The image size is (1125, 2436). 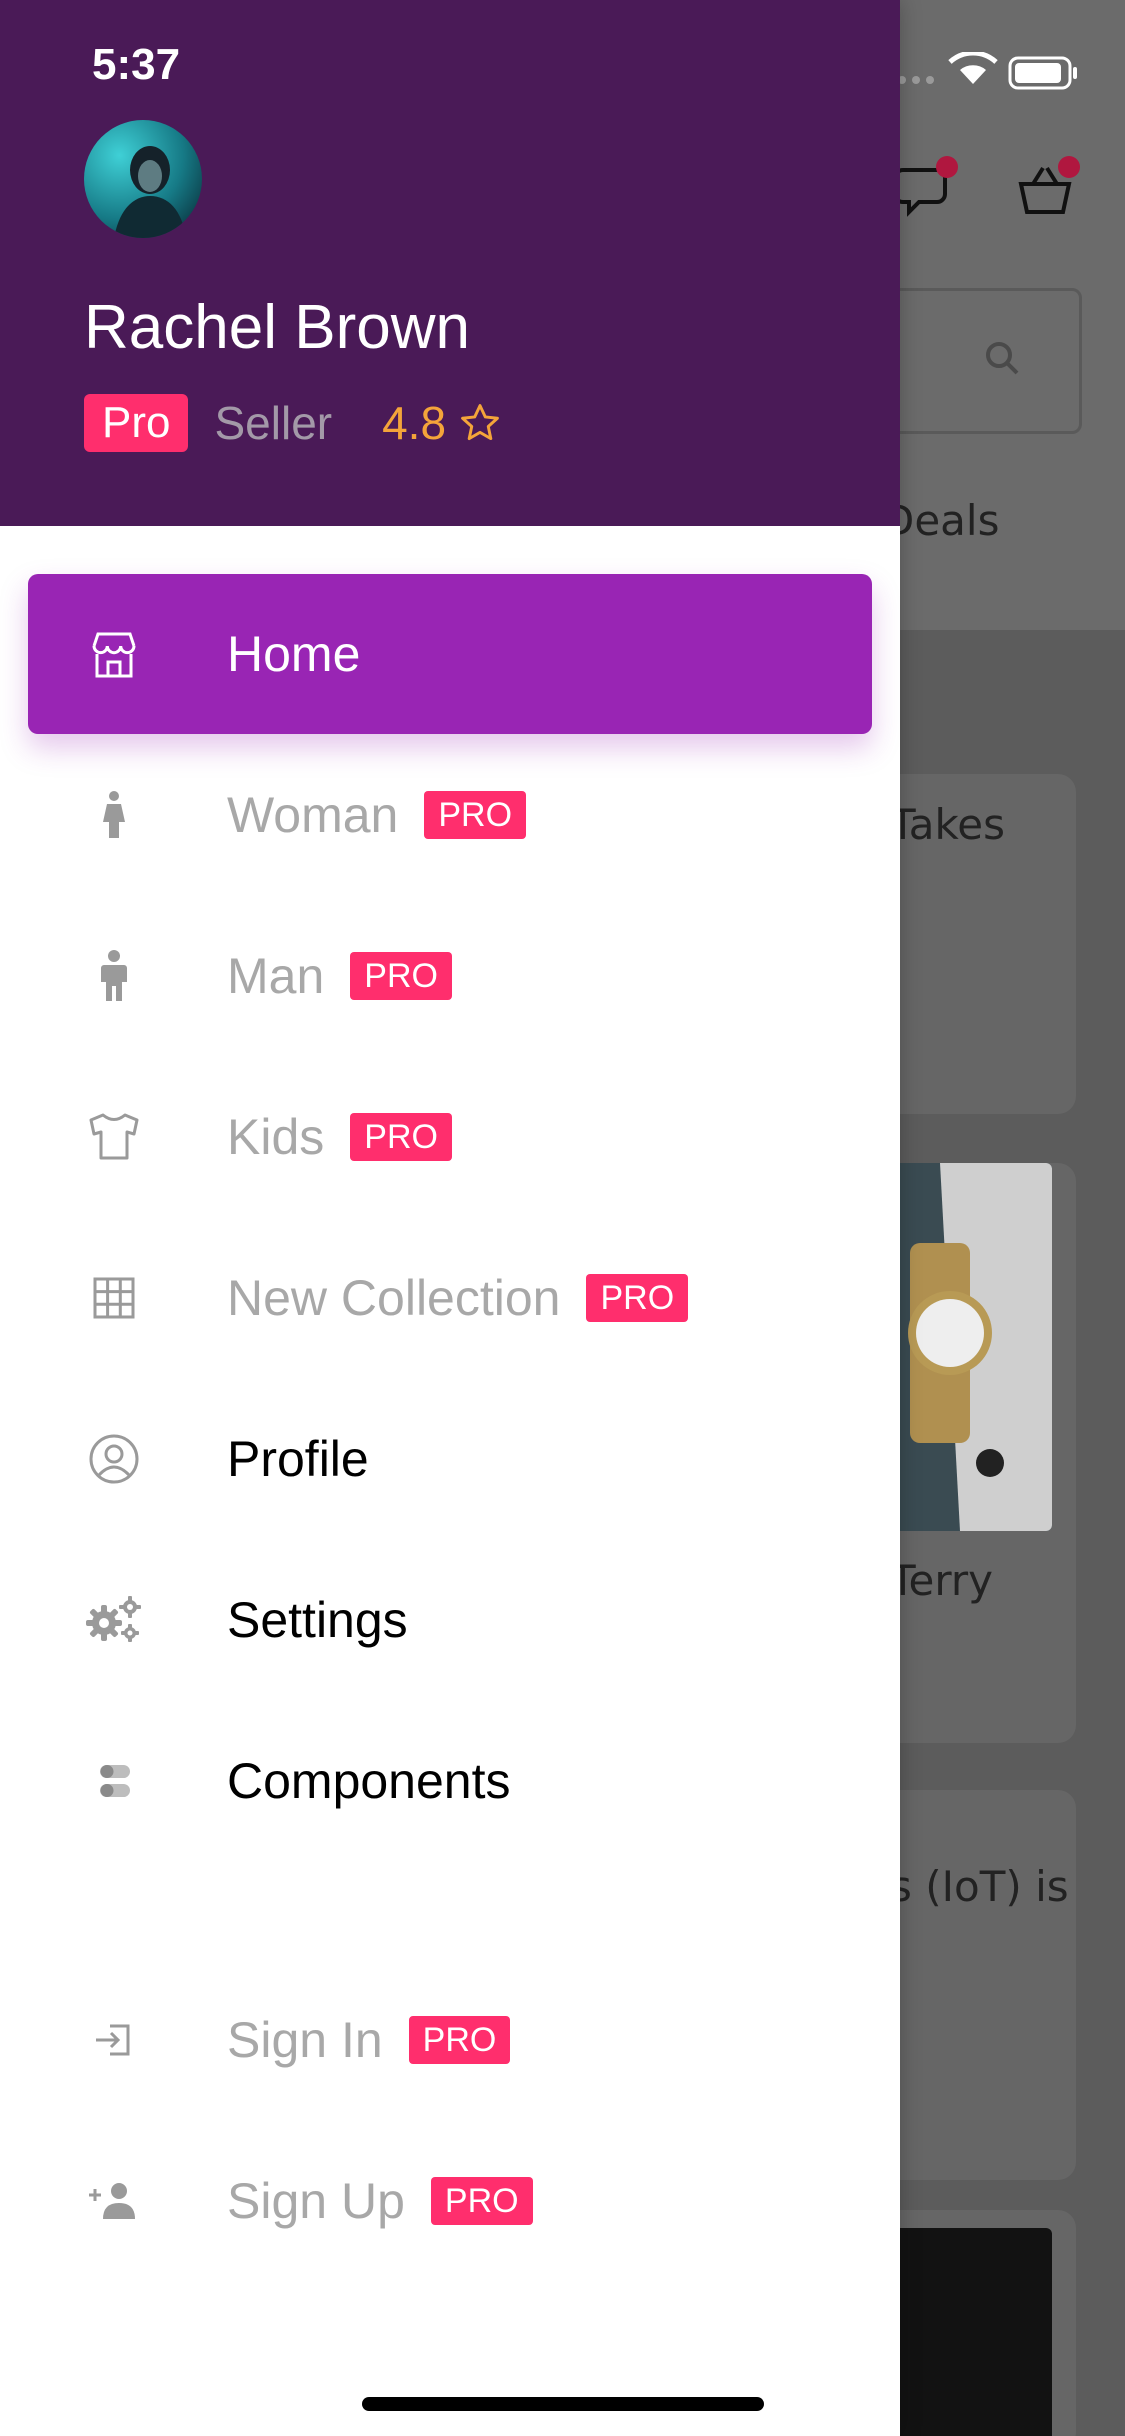 What do you see at coordinates (978, 1985) in the screenshot?
I see `background-card` at bounding box center [978, 1985].